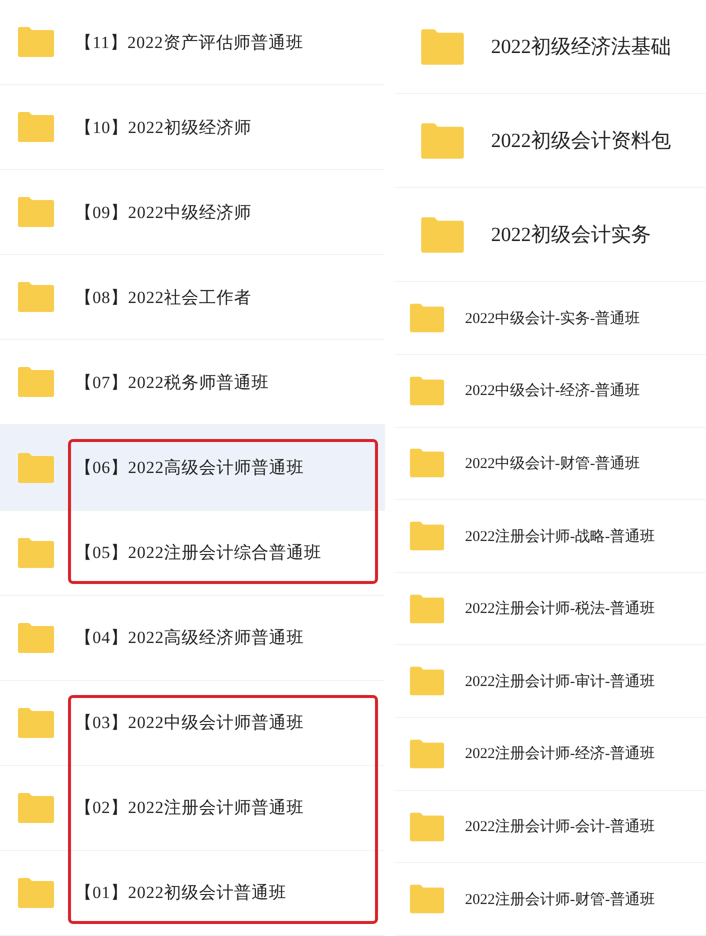 Image resolution: width=706 pixels, height=936 pixels. Describe the element at coordinates (571, 235) in the screenshot. I see `folder-name: 2022初级会计实务` at that location.